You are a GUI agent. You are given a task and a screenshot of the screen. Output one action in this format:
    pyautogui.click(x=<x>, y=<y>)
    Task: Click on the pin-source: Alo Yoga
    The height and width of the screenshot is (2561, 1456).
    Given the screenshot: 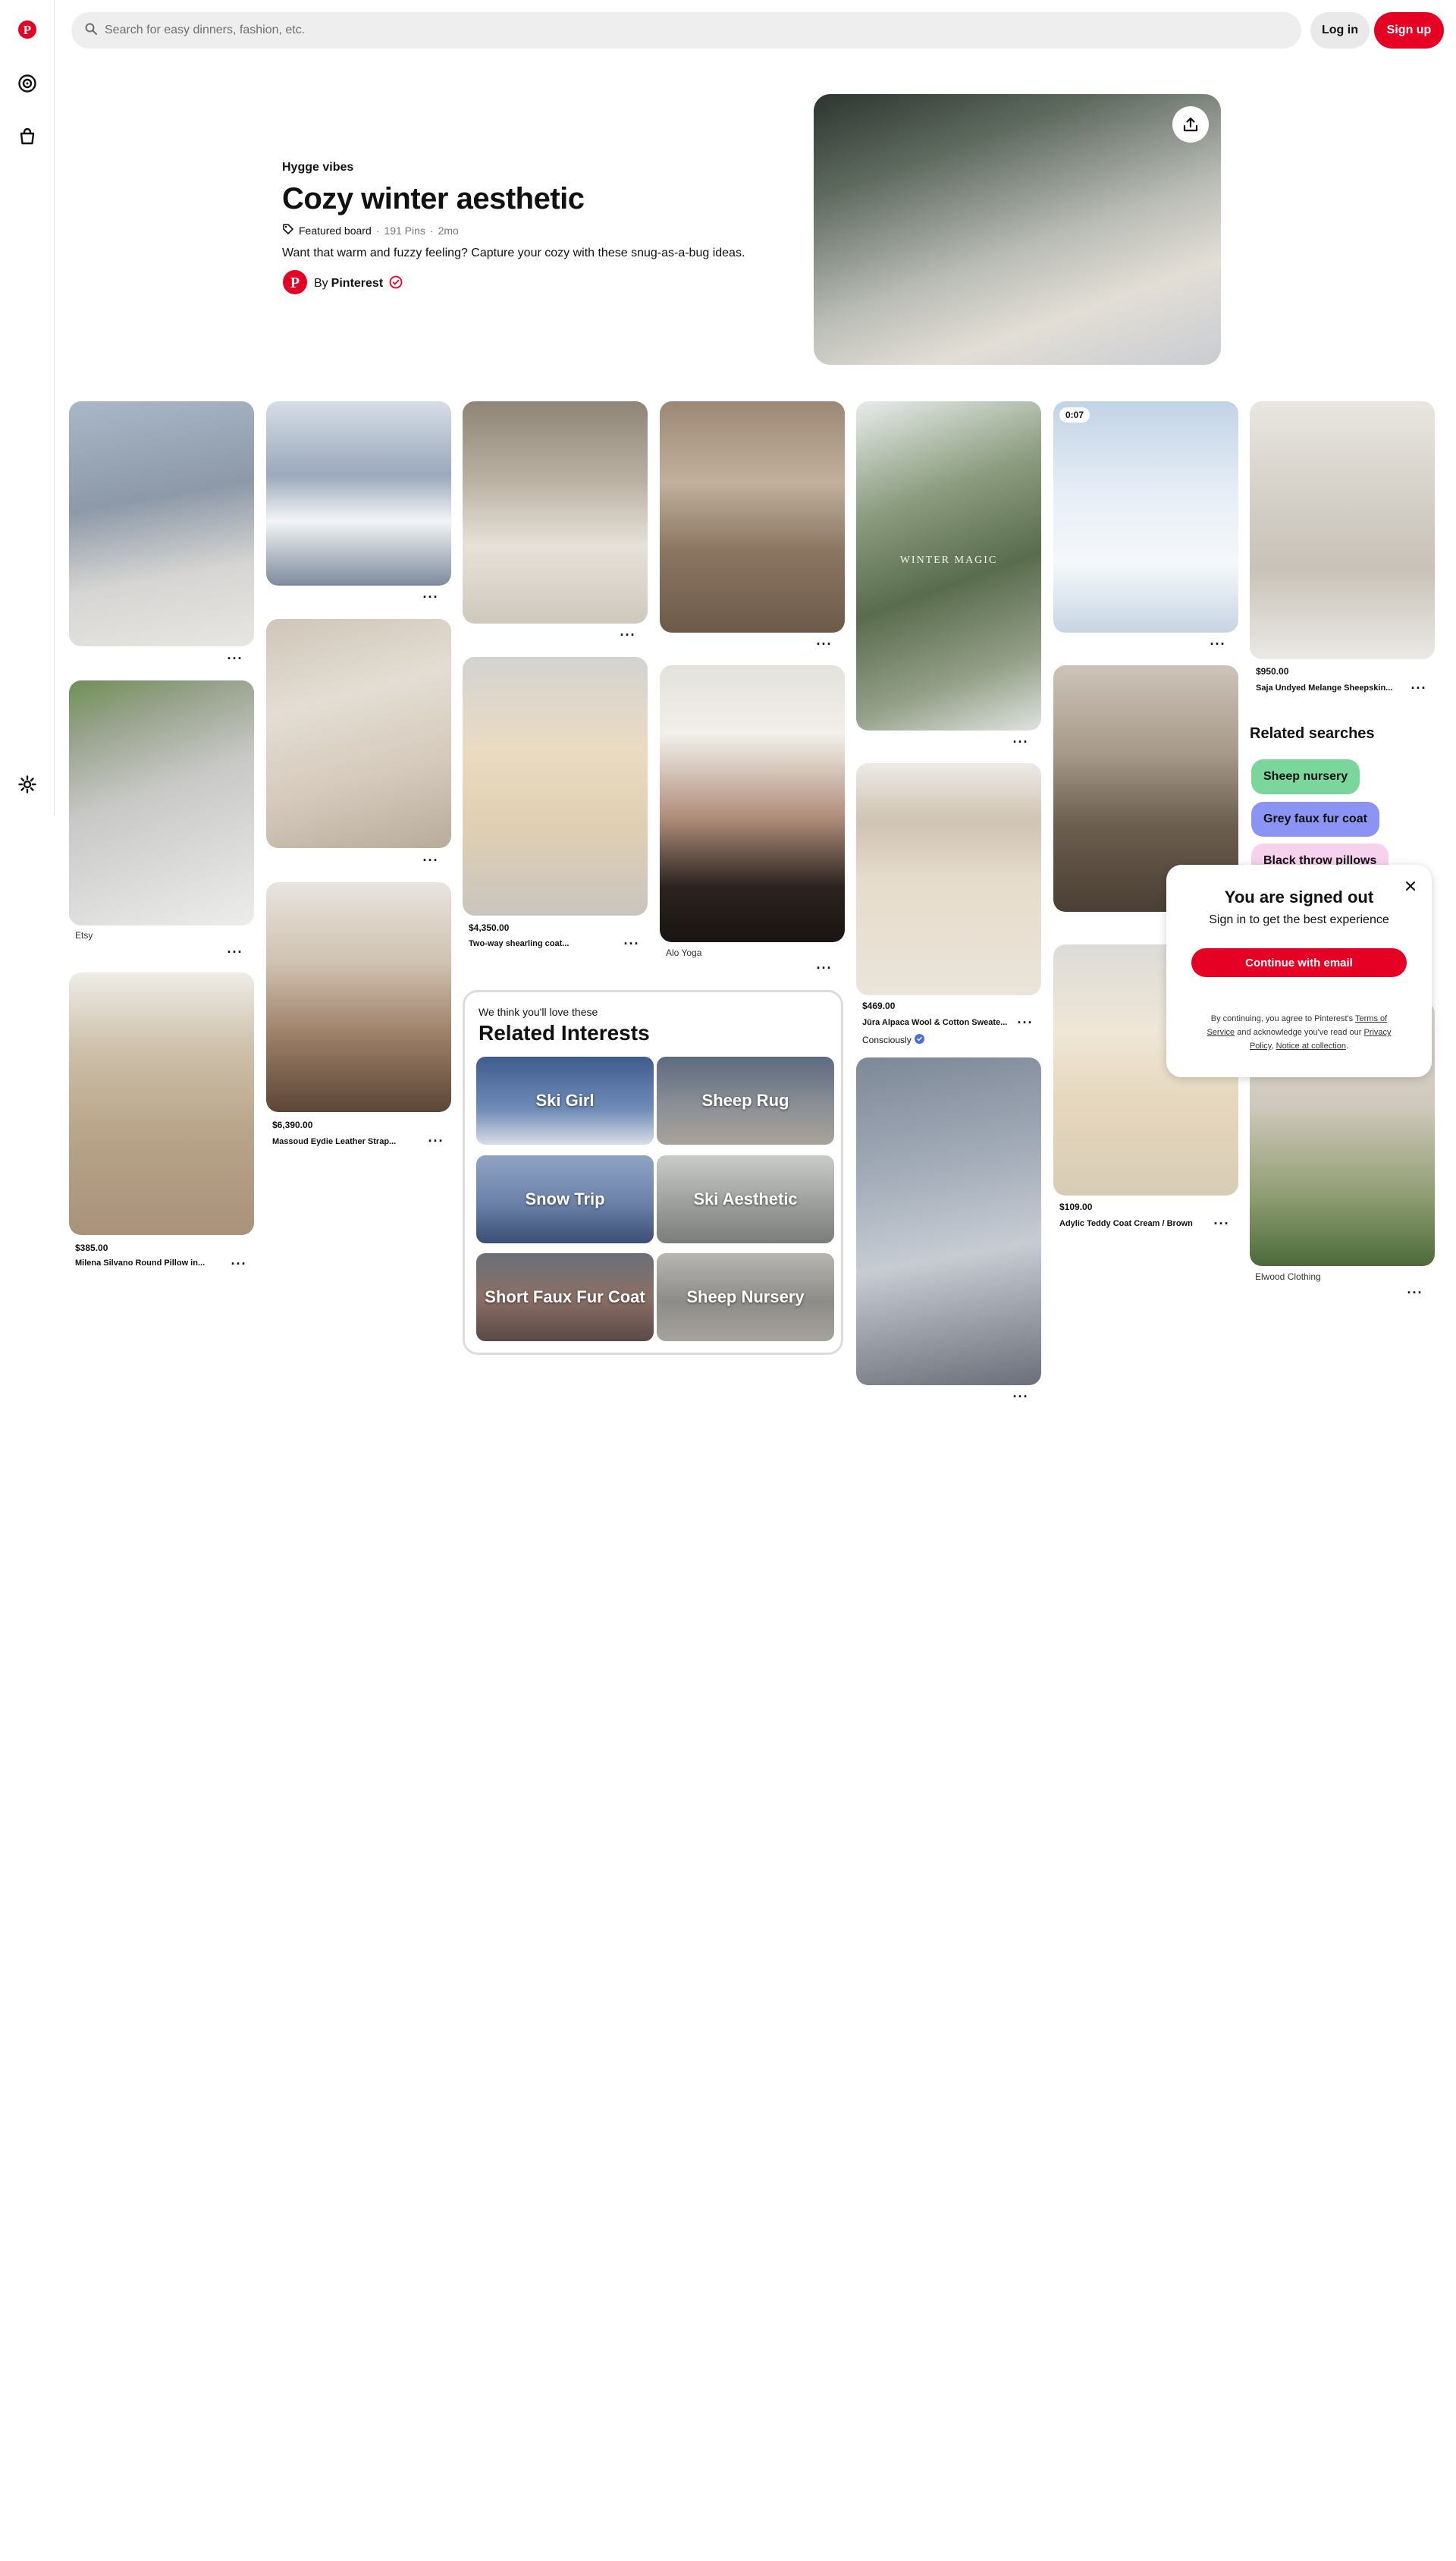 What is the action you would take?
    pyautogui.click(x=683, y=952)
    